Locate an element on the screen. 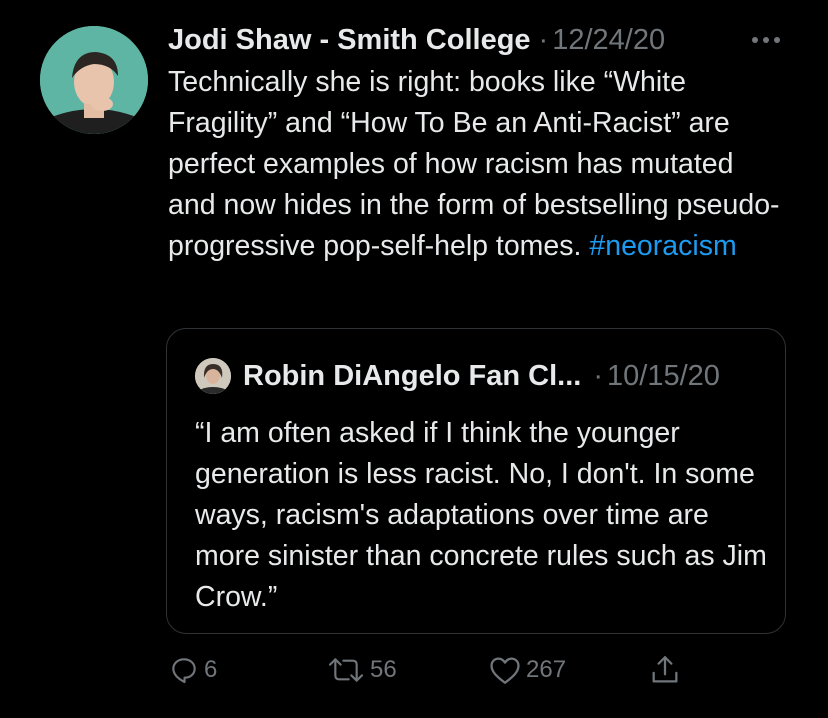 This screenshot has width=828, height=718. reply-icon is located at coordinates (184, 670).